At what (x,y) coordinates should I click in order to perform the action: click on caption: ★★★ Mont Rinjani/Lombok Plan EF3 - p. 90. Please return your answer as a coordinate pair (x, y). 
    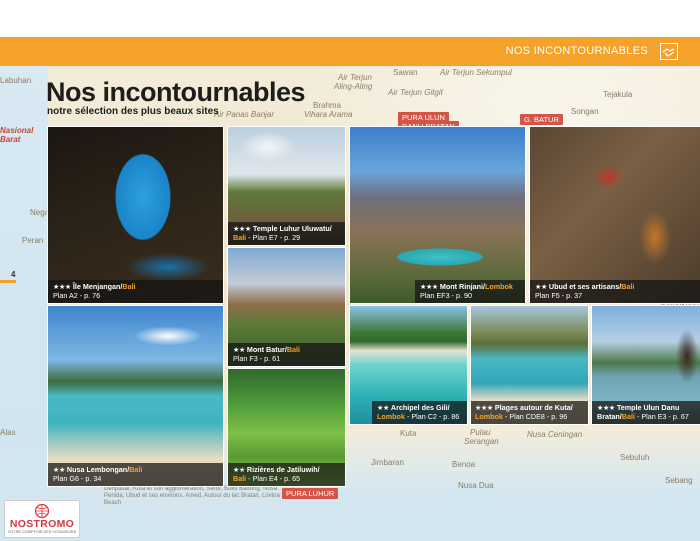
    Looking at the image, I should click on (470, 291).